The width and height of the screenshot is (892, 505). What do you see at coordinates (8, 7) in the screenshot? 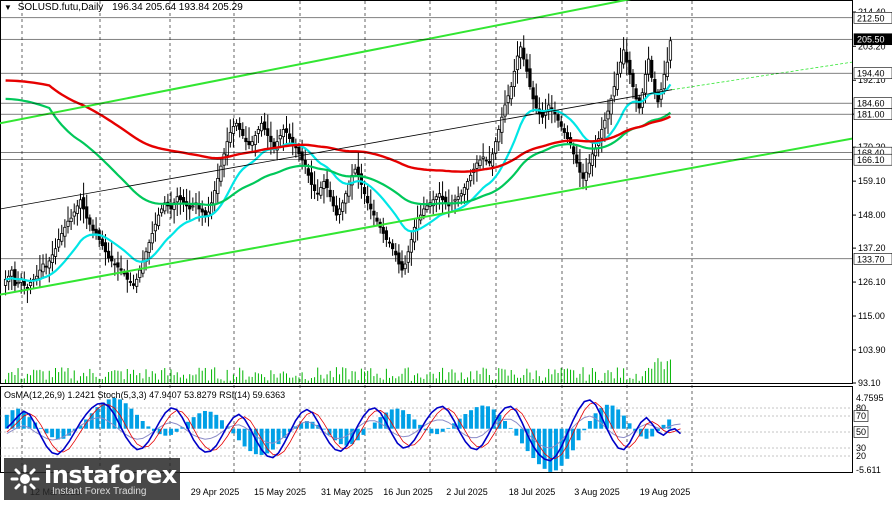
I see `dropdown-triangle-icon: ▼` at bounding box center [8, 7].